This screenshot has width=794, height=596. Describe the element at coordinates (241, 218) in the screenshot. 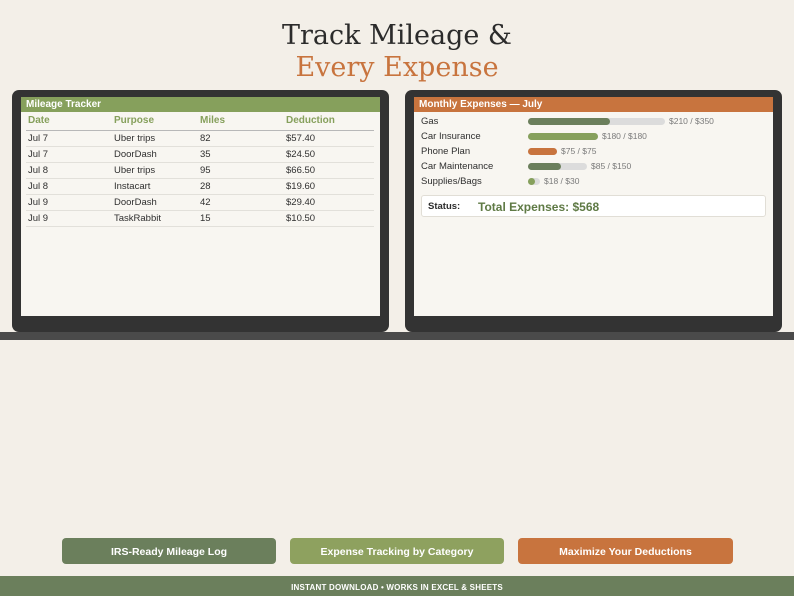

I see `cell-miles: 15` at that location.